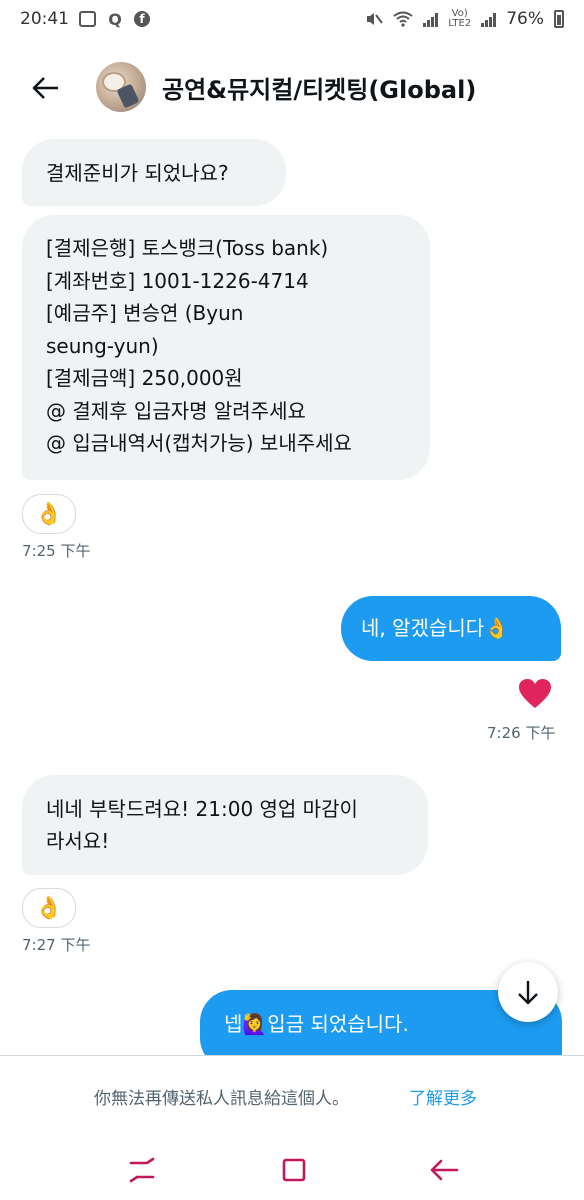 The height and width of the screenshot is (1200, 584). I want to click on heart-reaction, so click(535, 694).